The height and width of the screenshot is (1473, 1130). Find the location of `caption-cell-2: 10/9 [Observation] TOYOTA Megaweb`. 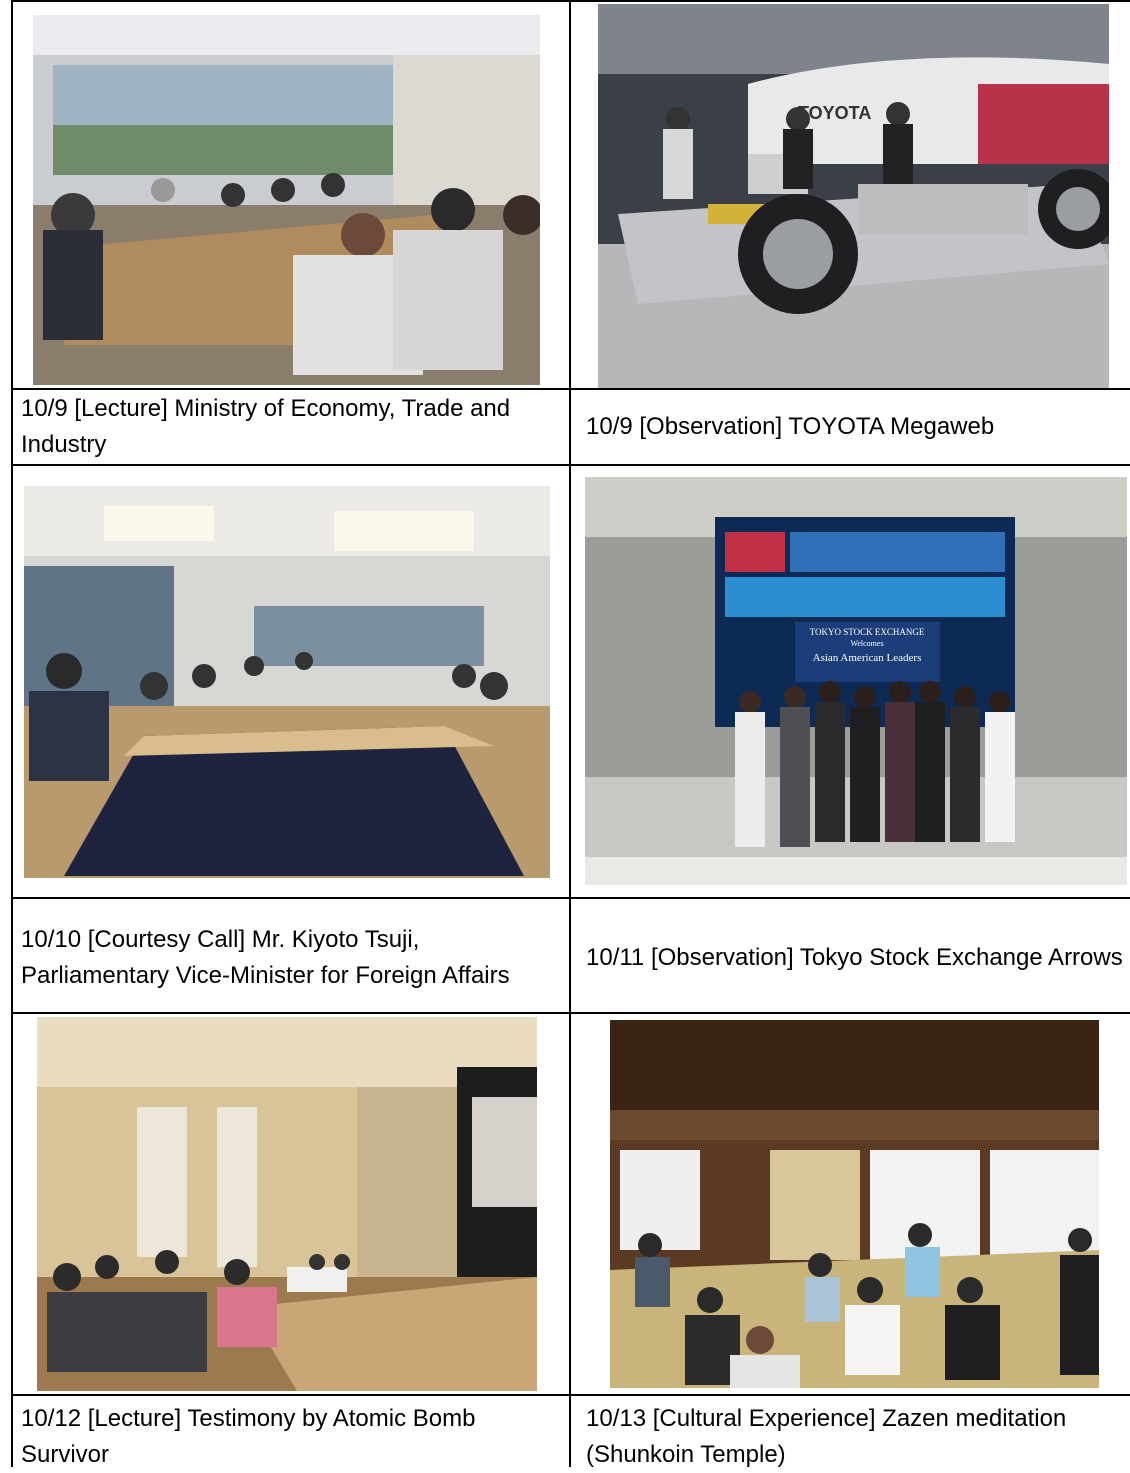

caption-cell-2: 10/9 [Observation] TOYOTA Megaweb is located at coordinates (854, 427).